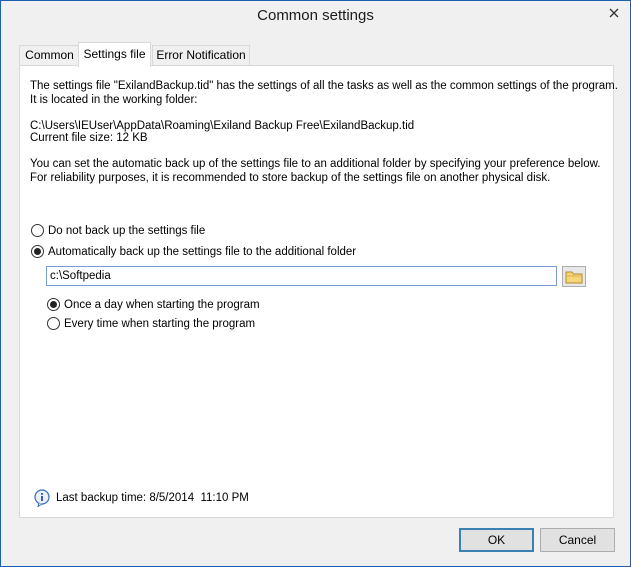 The width and height of the screenshot is (631, 567). Describe the element at coordinates (89, 138) in the screenshot. I see `file-size-text: Current file size: 12 KB` at that location.